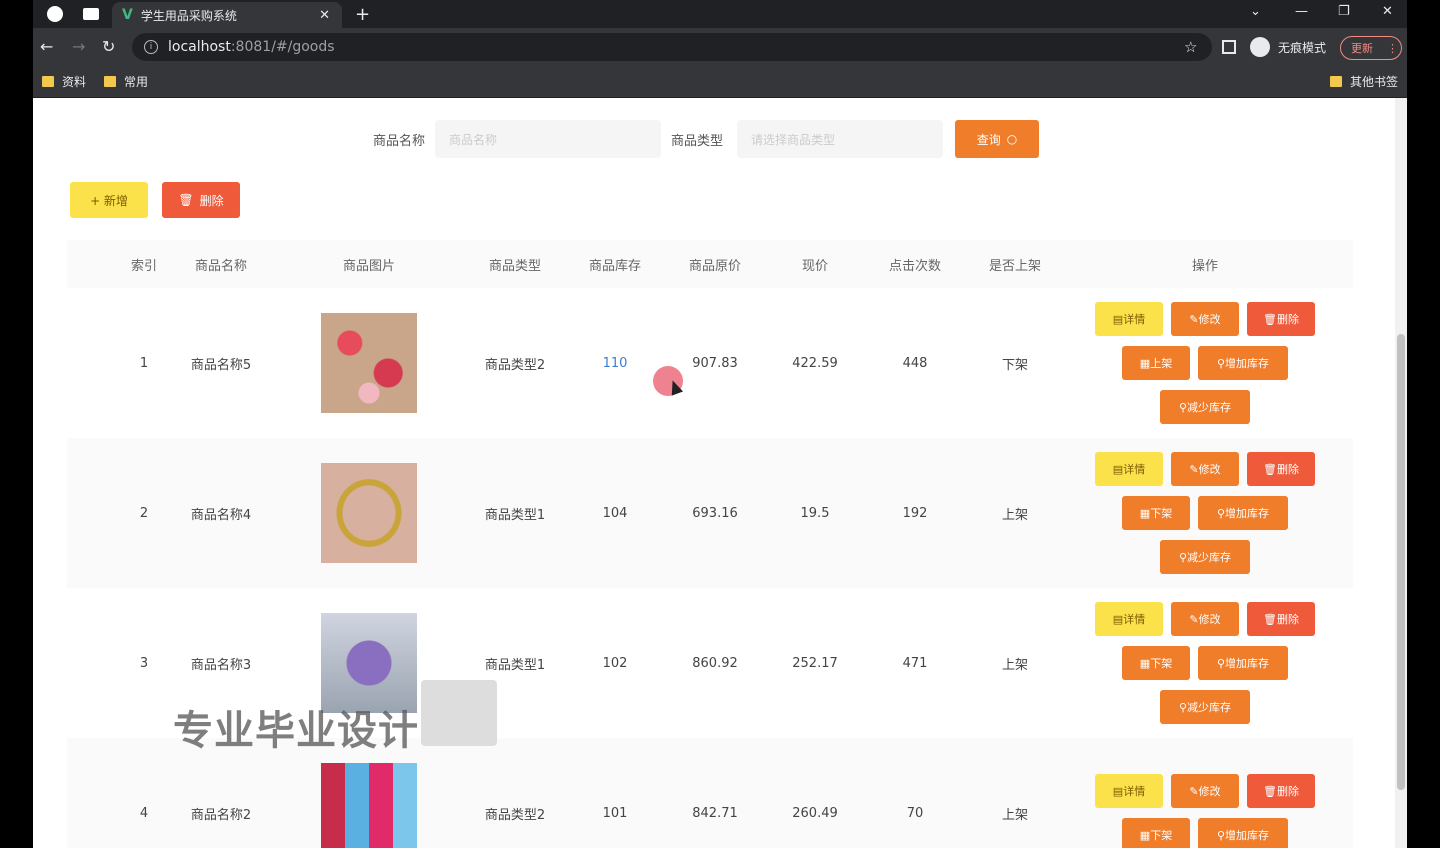  Describe the element at coordinates (1401, 562) in the screenshot. I see `scrollbar-thumb` at that location.